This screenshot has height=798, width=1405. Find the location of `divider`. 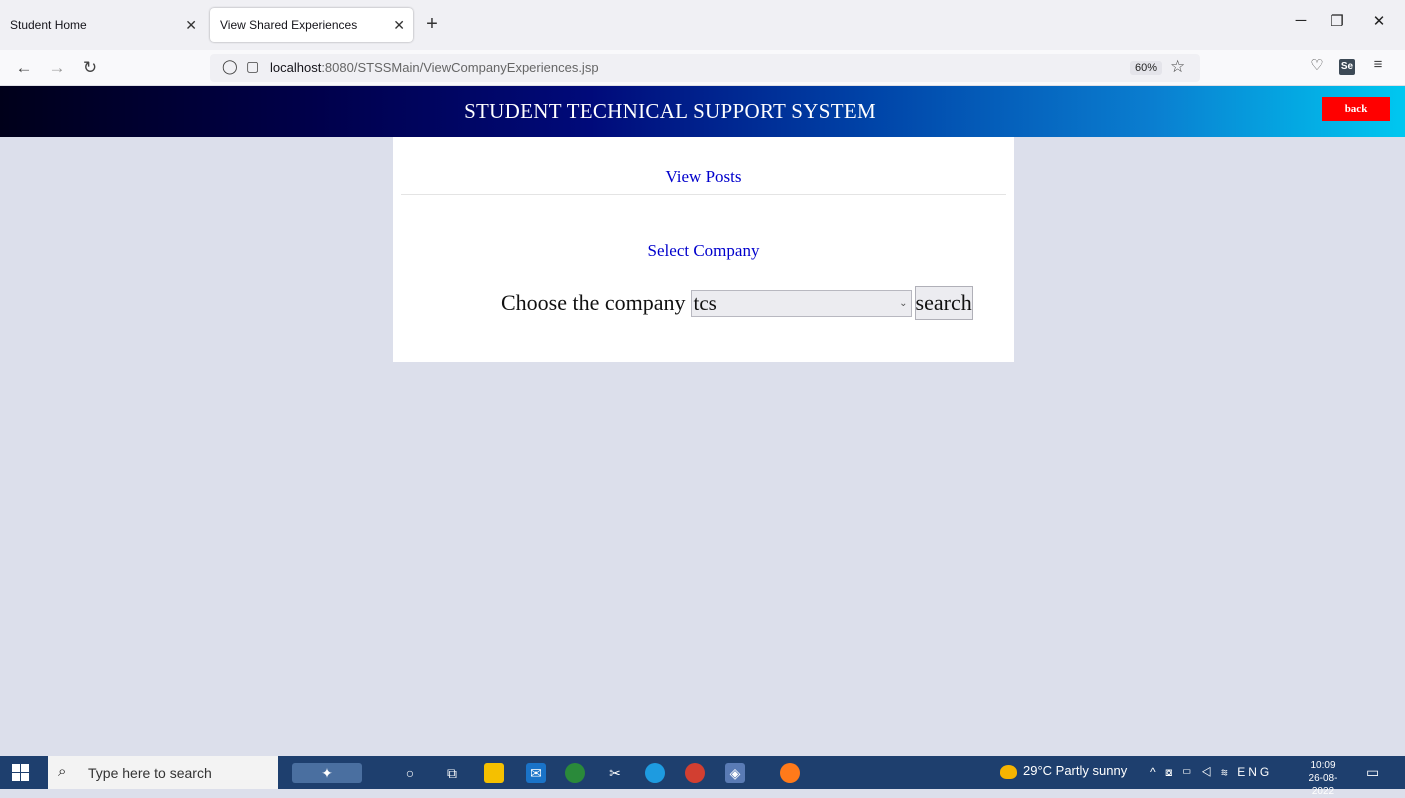

divider is located at coordinates (703, 194).